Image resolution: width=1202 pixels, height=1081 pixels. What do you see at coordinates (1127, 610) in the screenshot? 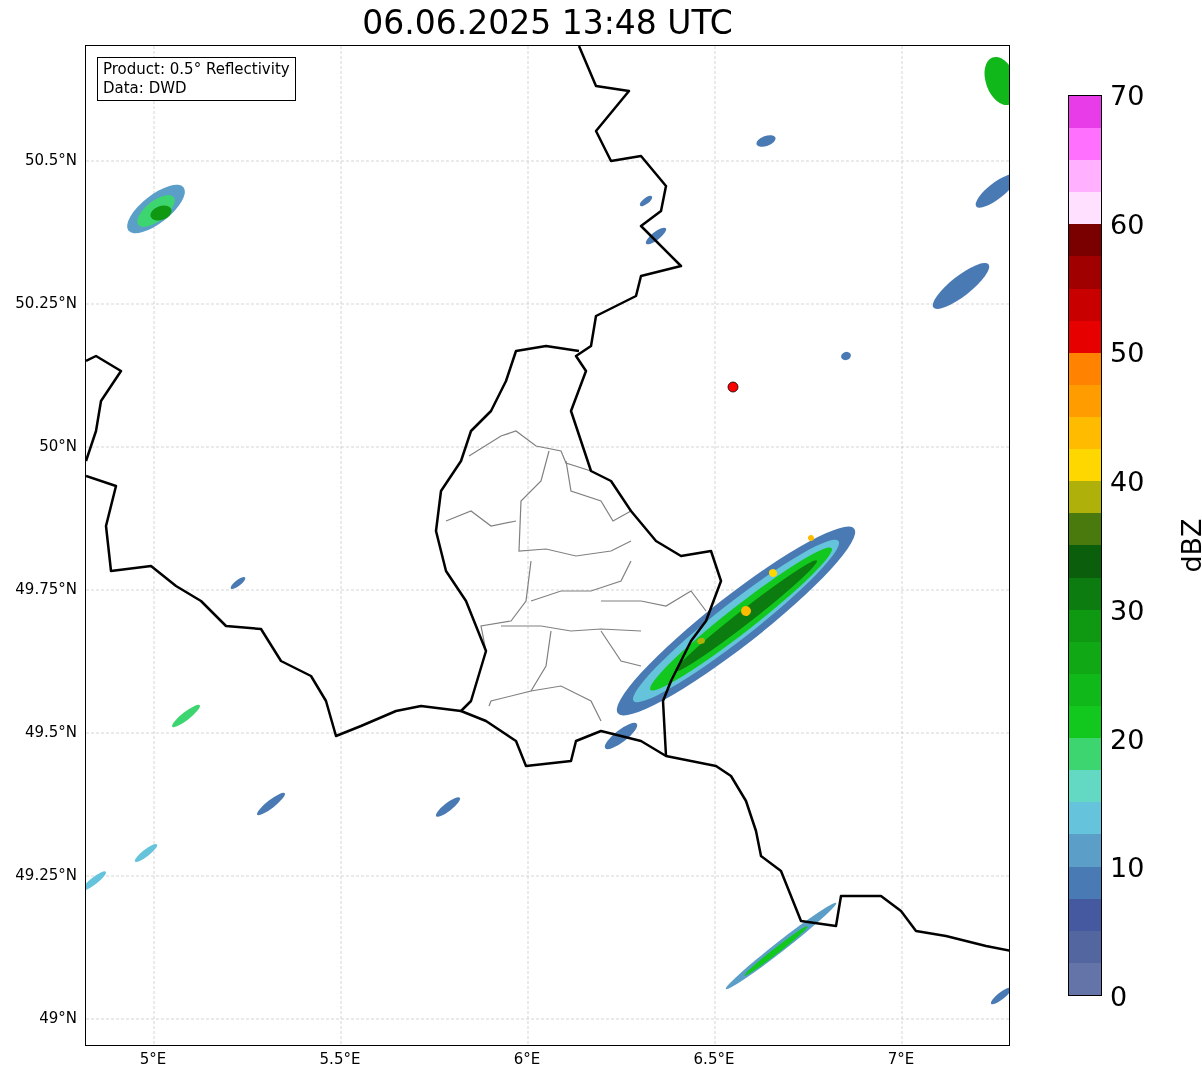
I see `colorbar-tick-label: 30` at bounding box center [1127, 610].